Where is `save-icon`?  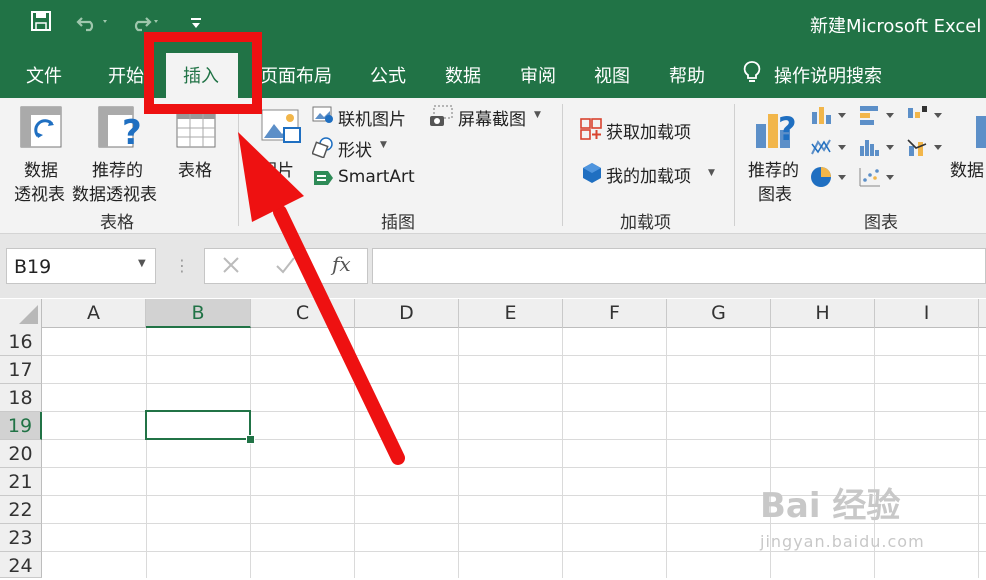
save-icon is located at coordinates (41, 23).